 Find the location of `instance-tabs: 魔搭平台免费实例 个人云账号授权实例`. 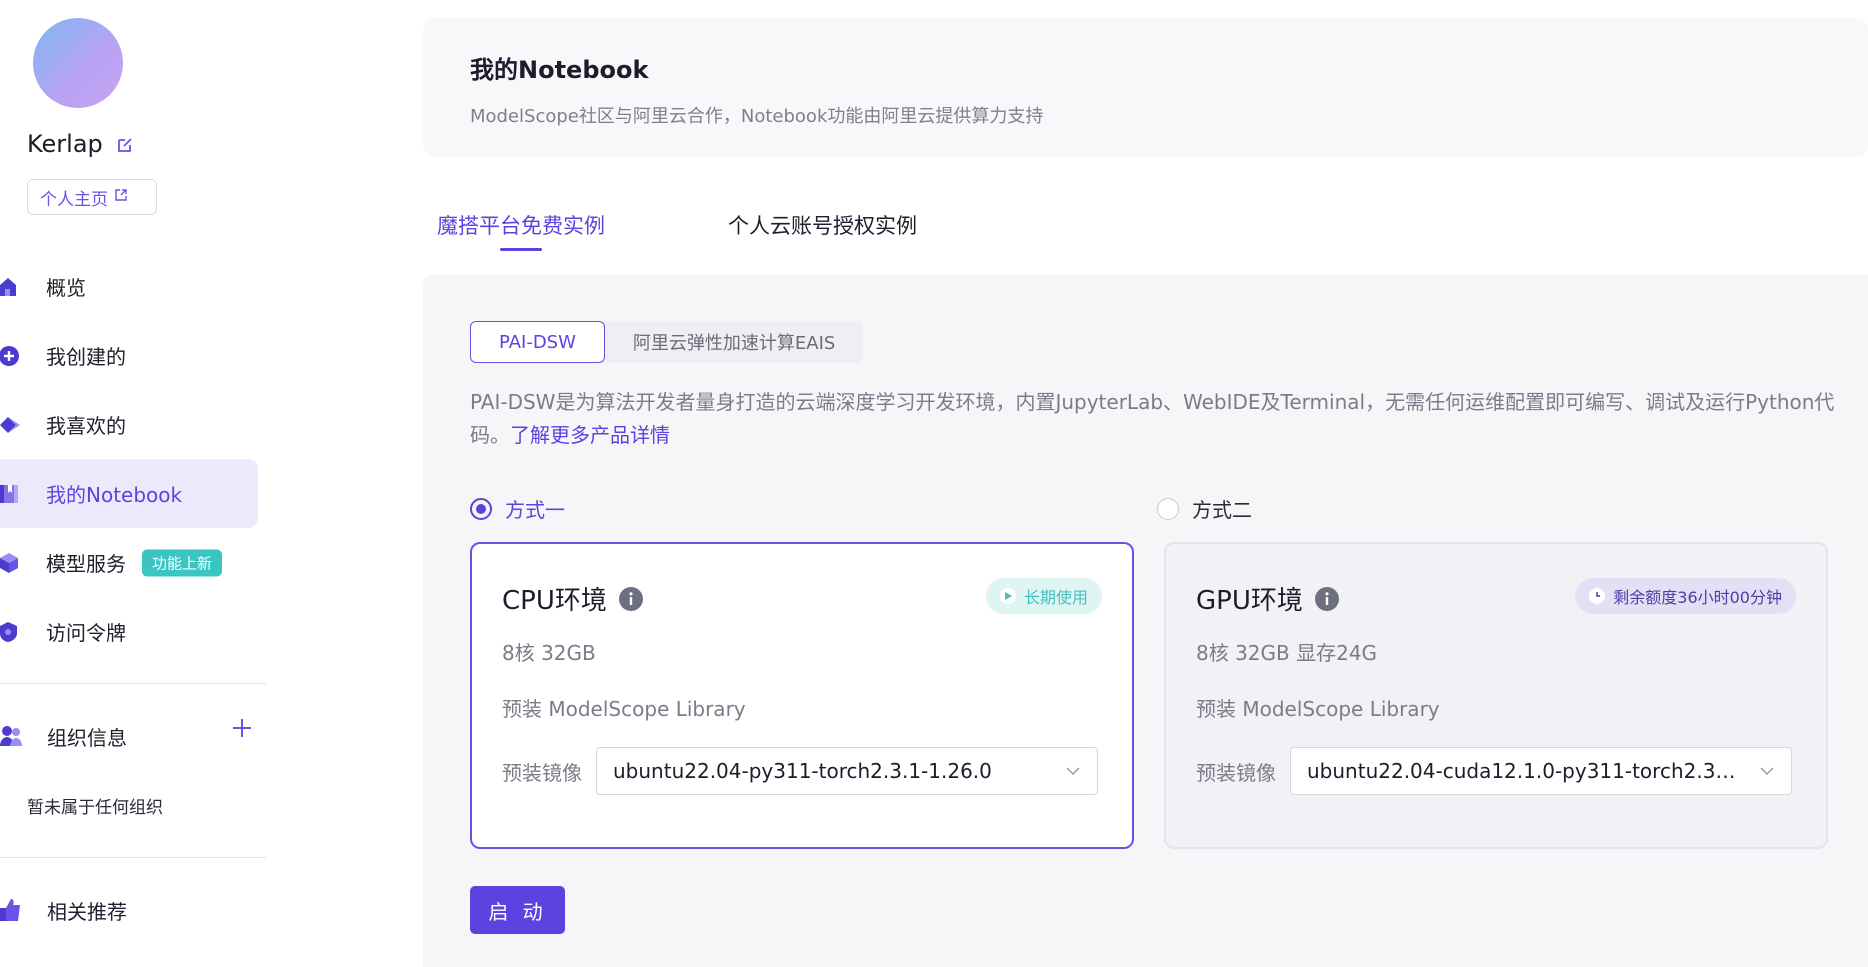

instance-tabs: 魔搭平台免费实例 个人云账号授权实例 is located at coordinates (923, 228).